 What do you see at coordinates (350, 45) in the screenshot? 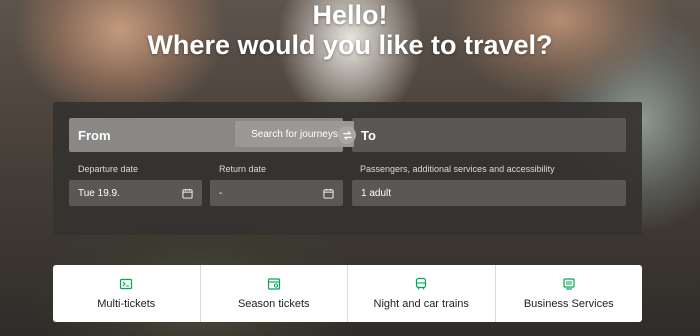
I see `hero-question: Where would you like to travel?` at bounding box center [350, 45].